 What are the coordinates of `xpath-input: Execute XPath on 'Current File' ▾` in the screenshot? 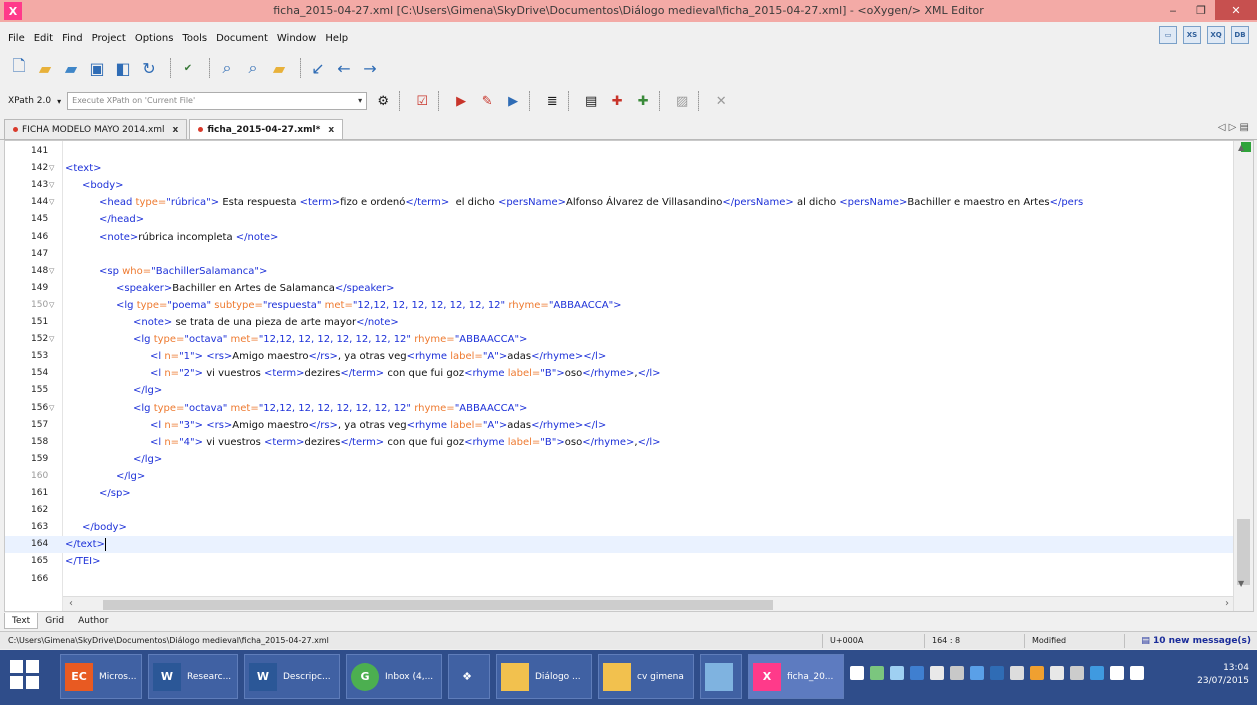 It's located at (217, 101).